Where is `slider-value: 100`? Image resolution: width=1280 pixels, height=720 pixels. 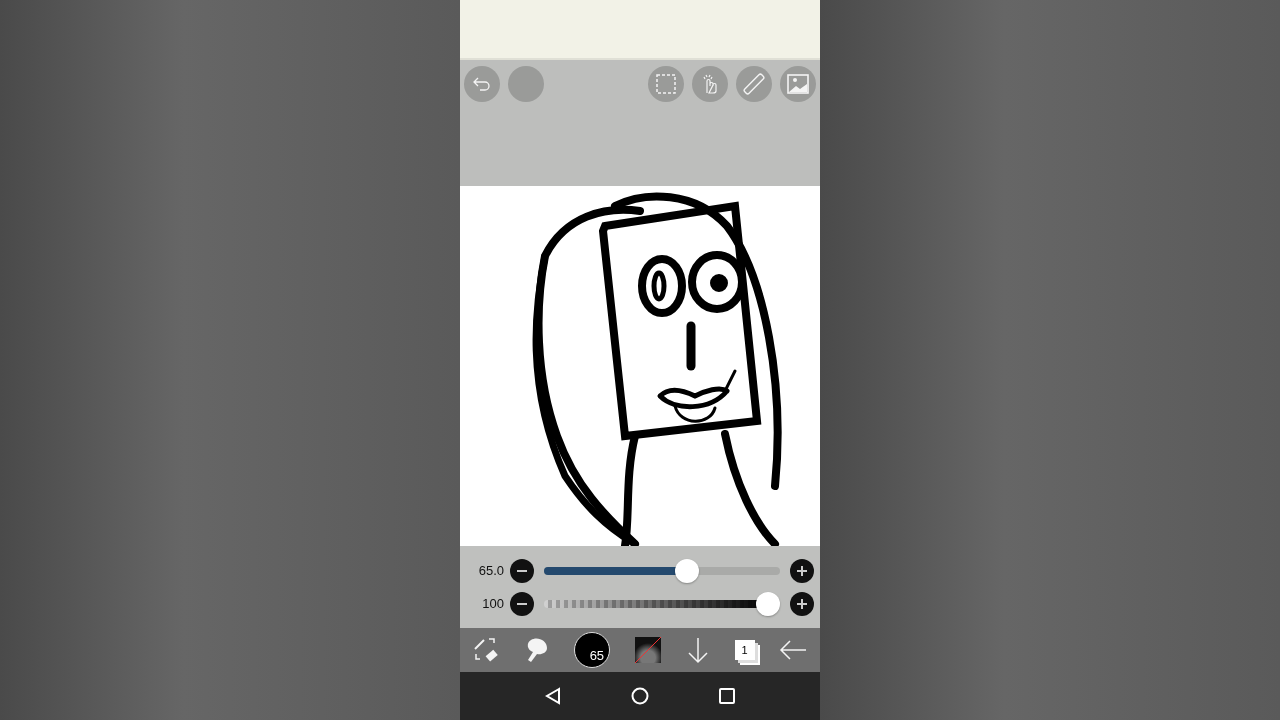 slider-value: 100 is located at coordinates (492, 603).